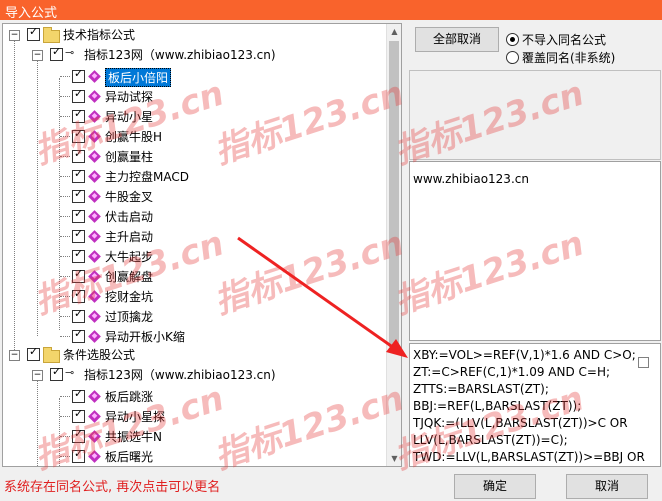 Image resolution: width=662 pixels, height=501 pixels. Describe the element at coordinates (316, 293) in the screenshot. I see `arrow-line` at that location.